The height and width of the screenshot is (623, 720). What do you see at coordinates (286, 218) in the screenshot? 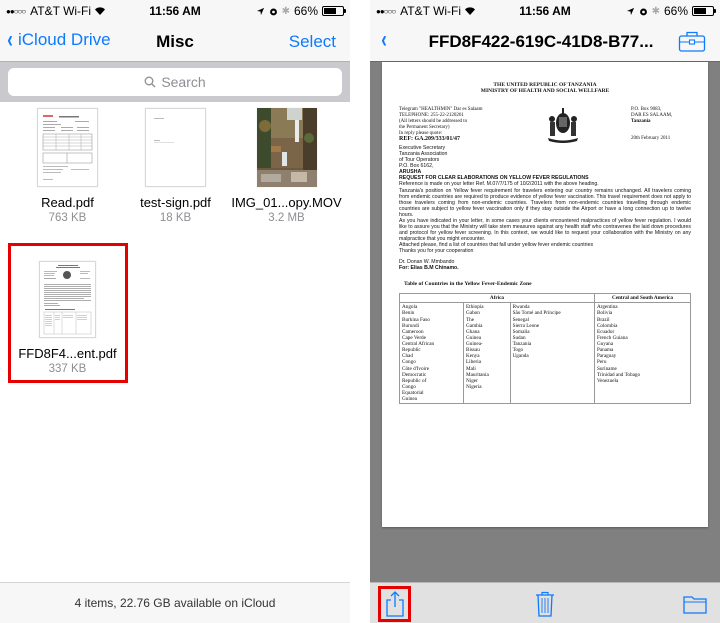
I see `file-size: 3.2 MB` at bounding box center [286, 218].